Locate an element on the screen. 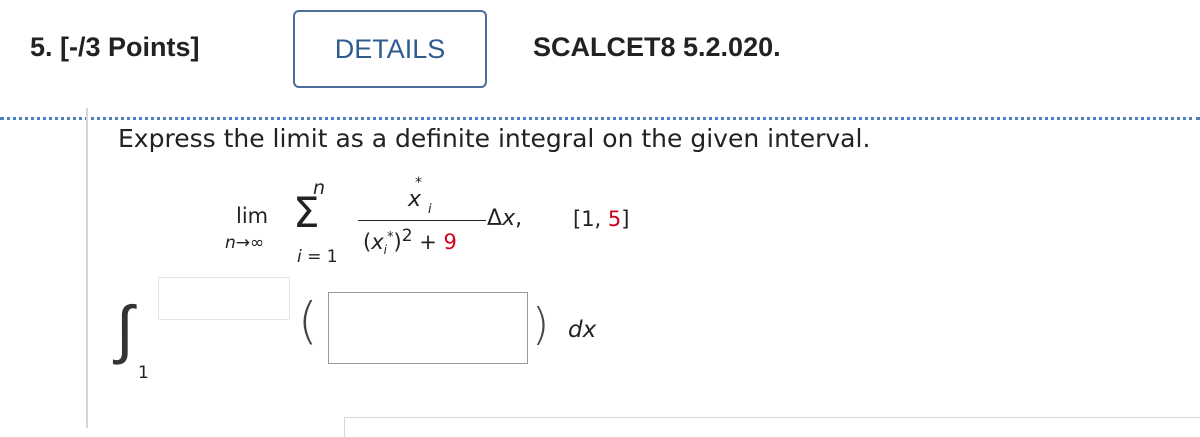  fraction-denominator: (xi*)2 + 9 is located at coordinates (410, 241).